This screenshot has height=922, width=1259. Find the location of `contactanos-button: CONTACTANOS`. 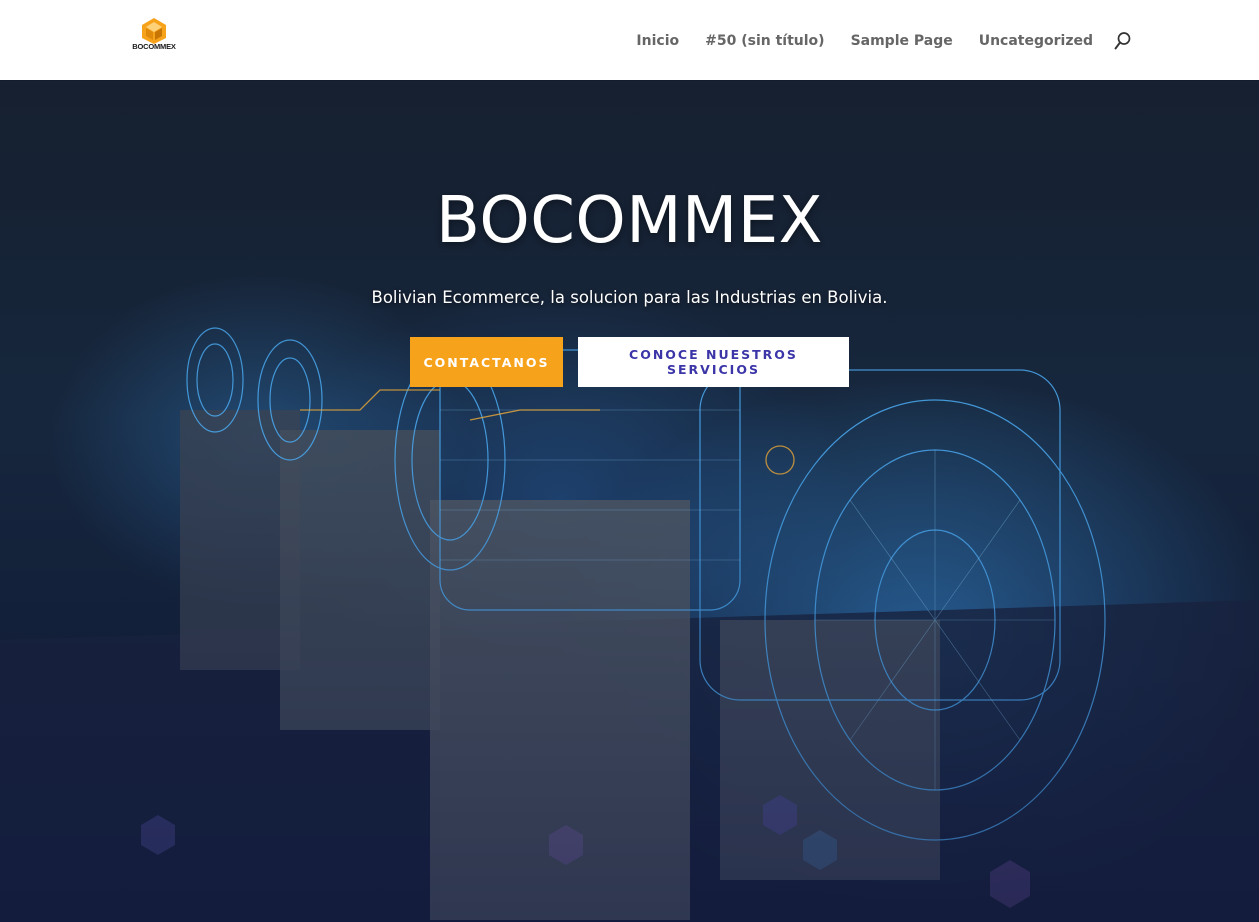

contactanos-button: CONTACTANOS is located at coordinates (486, 362).